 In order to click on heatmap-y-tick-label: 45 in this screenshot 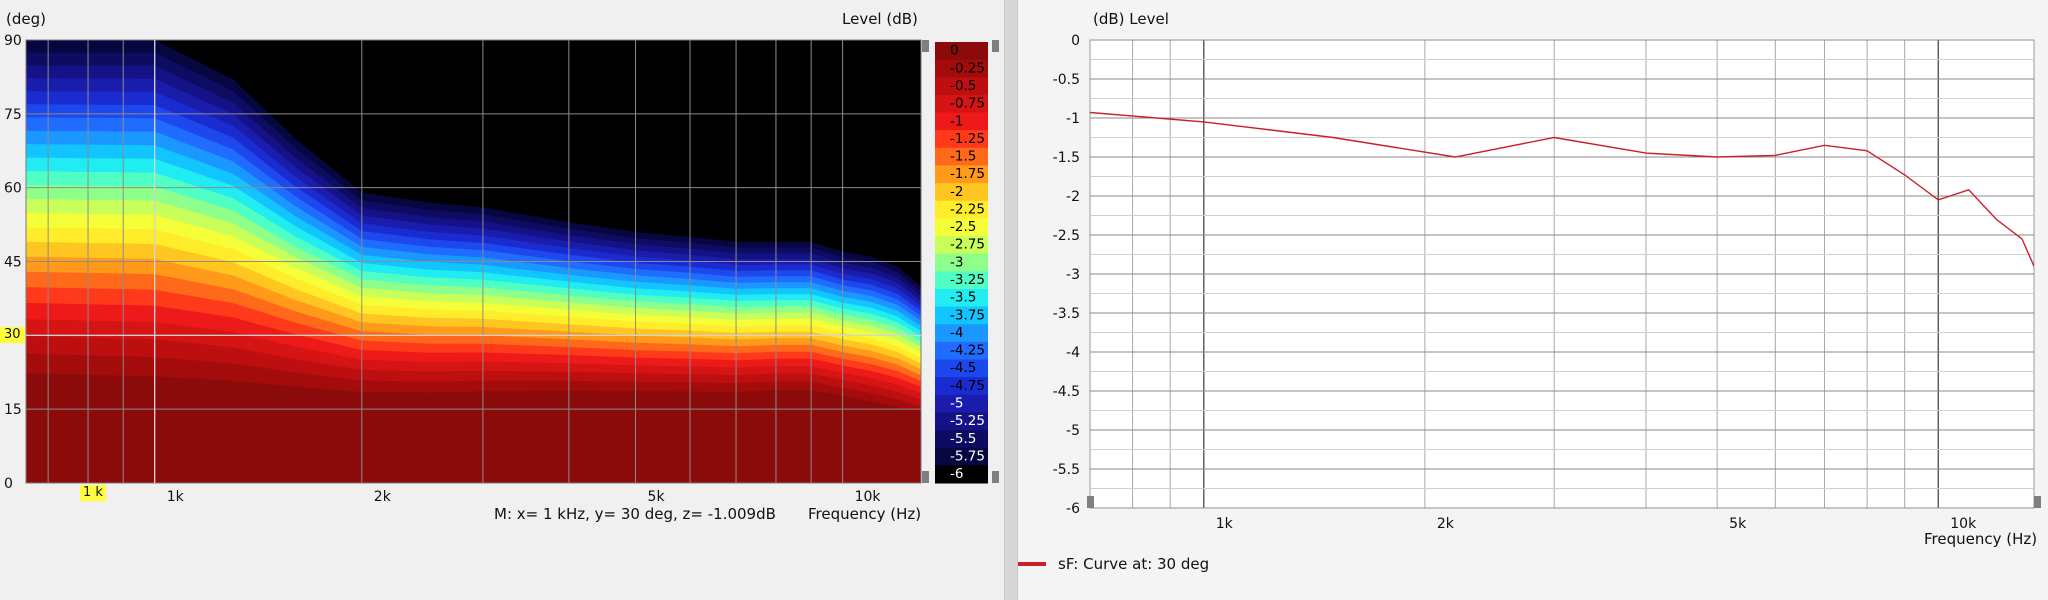, I will do `click(13, 263)`.